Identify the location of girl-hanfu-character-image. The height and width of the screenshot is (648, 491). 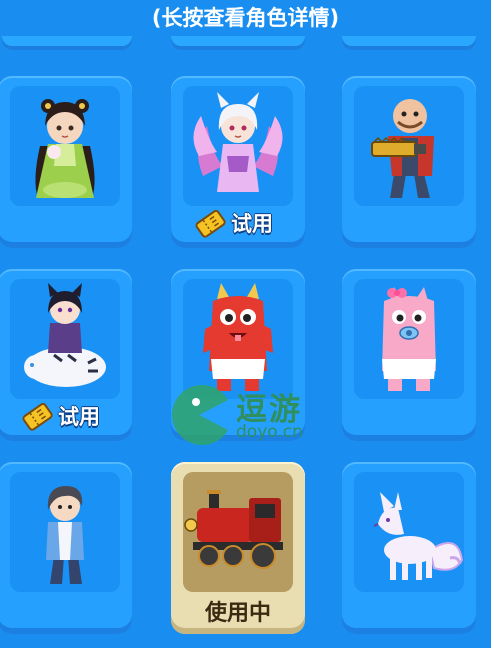
(65, 148).